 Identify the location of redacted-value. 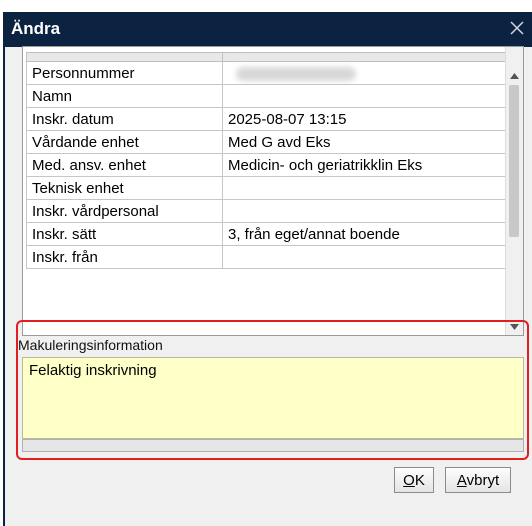
(296, 73).